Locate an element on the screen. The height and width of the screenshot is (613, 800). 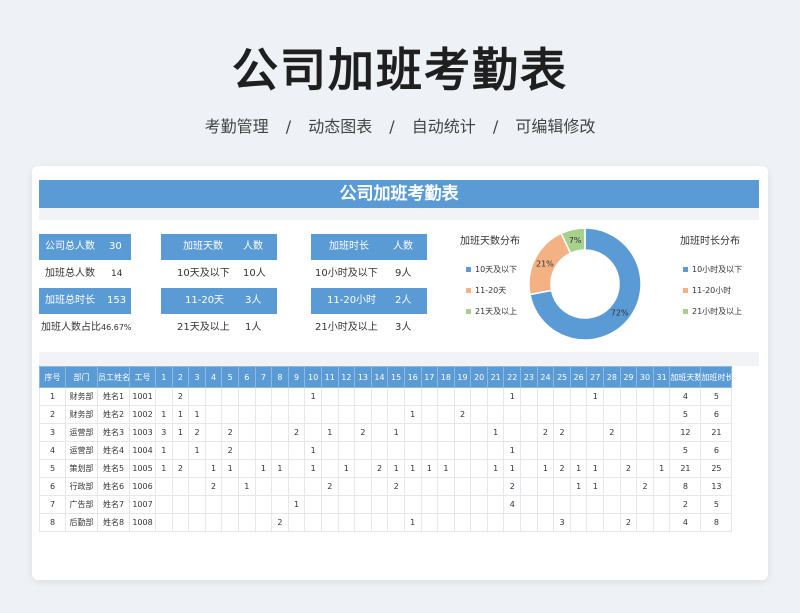
table-header-cell: 20 is located at coordinates (479, 377).